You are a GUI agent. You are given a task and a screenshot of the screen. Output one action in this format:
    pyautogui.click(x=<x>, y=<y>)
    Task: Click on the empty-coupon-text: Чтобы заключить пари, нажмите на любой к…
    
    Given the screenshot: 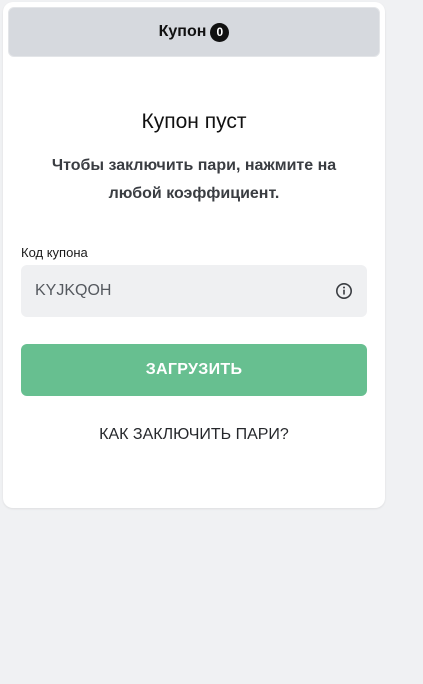 What is the action you would take?
    pyautogui.click(x=194, y=179)
    